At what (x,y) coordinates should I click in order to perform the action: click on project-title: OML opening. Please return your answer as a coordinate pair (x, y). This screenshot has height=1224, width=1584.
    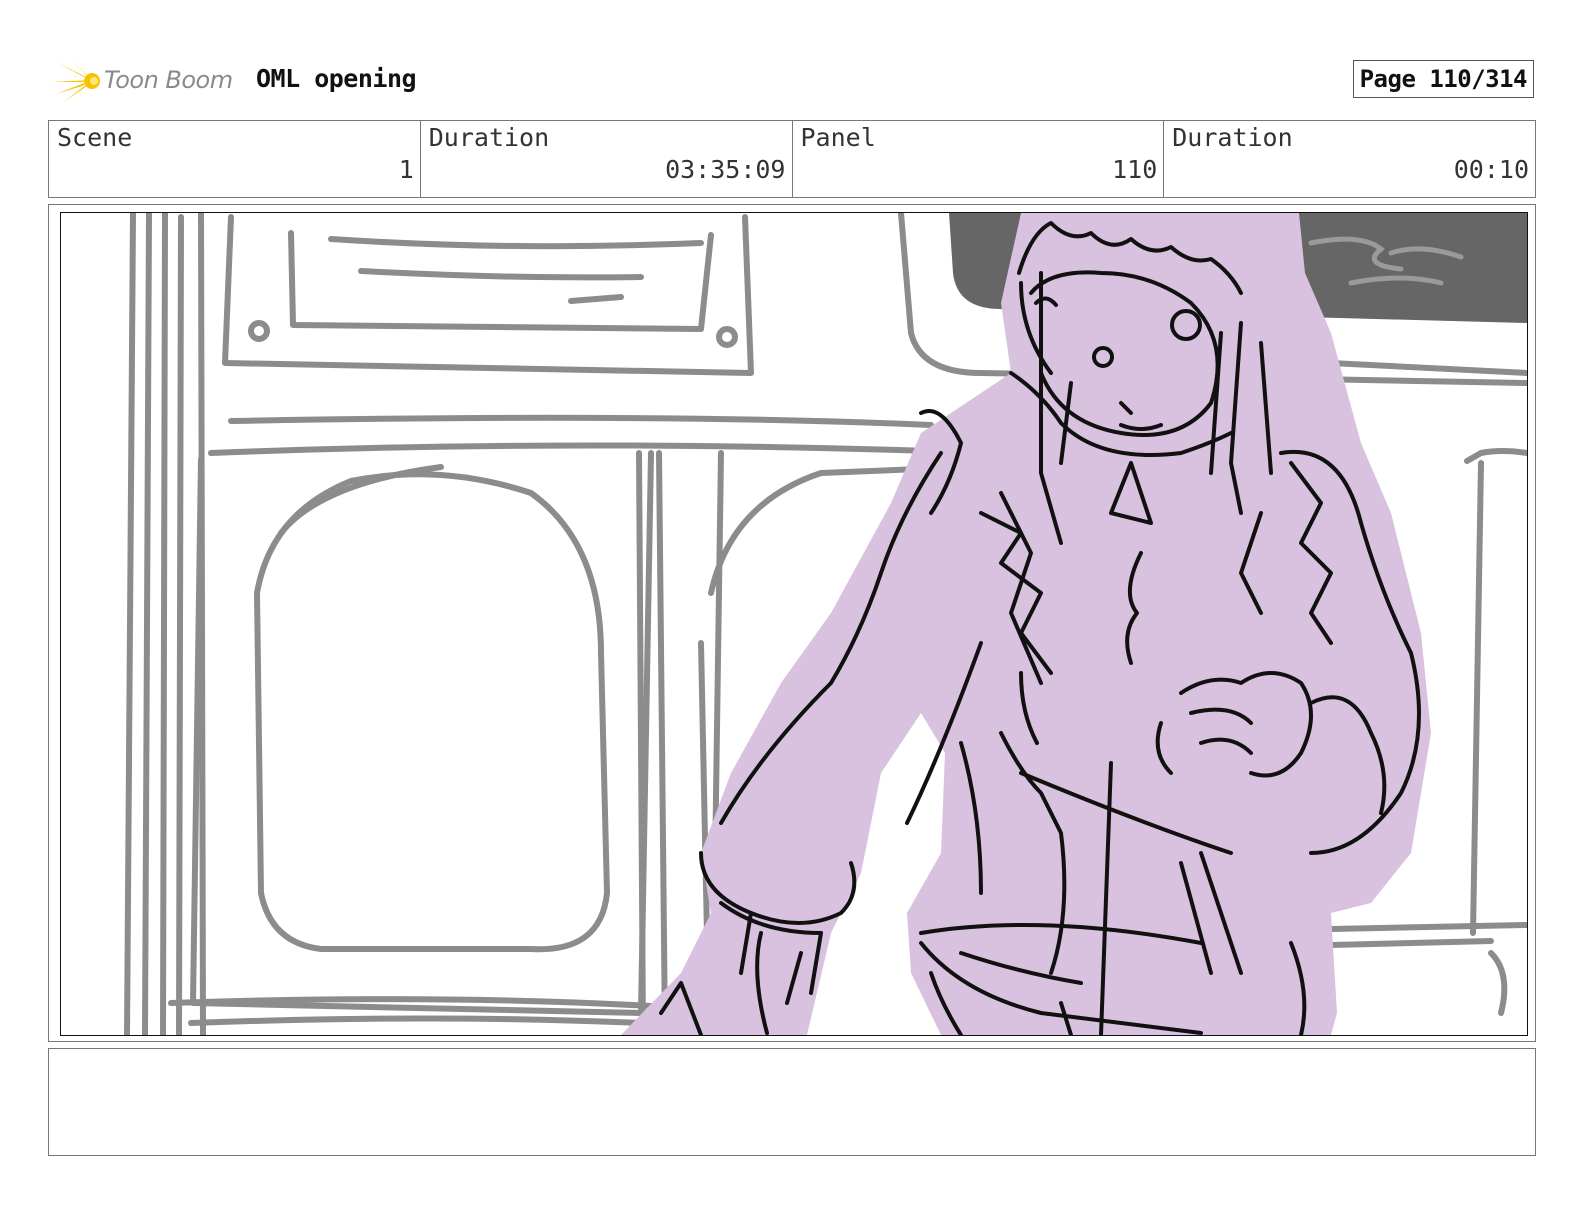
    Looking at the image, I should click on (336, 78).